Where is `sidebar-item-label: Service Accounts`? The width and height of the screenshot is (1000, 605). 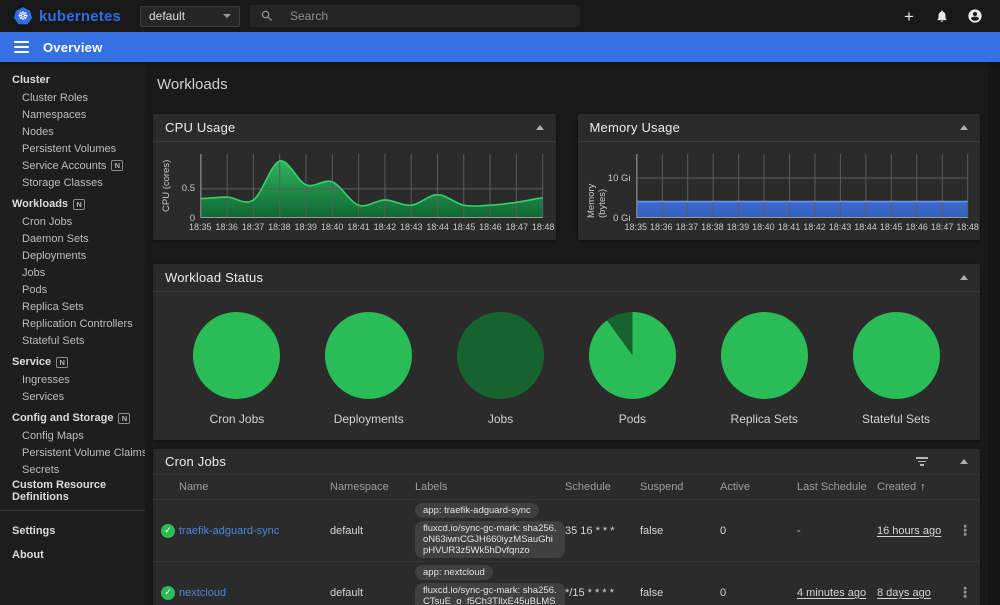
sidebar-item-label: Service Accounts is located at coordinates (64, 165).